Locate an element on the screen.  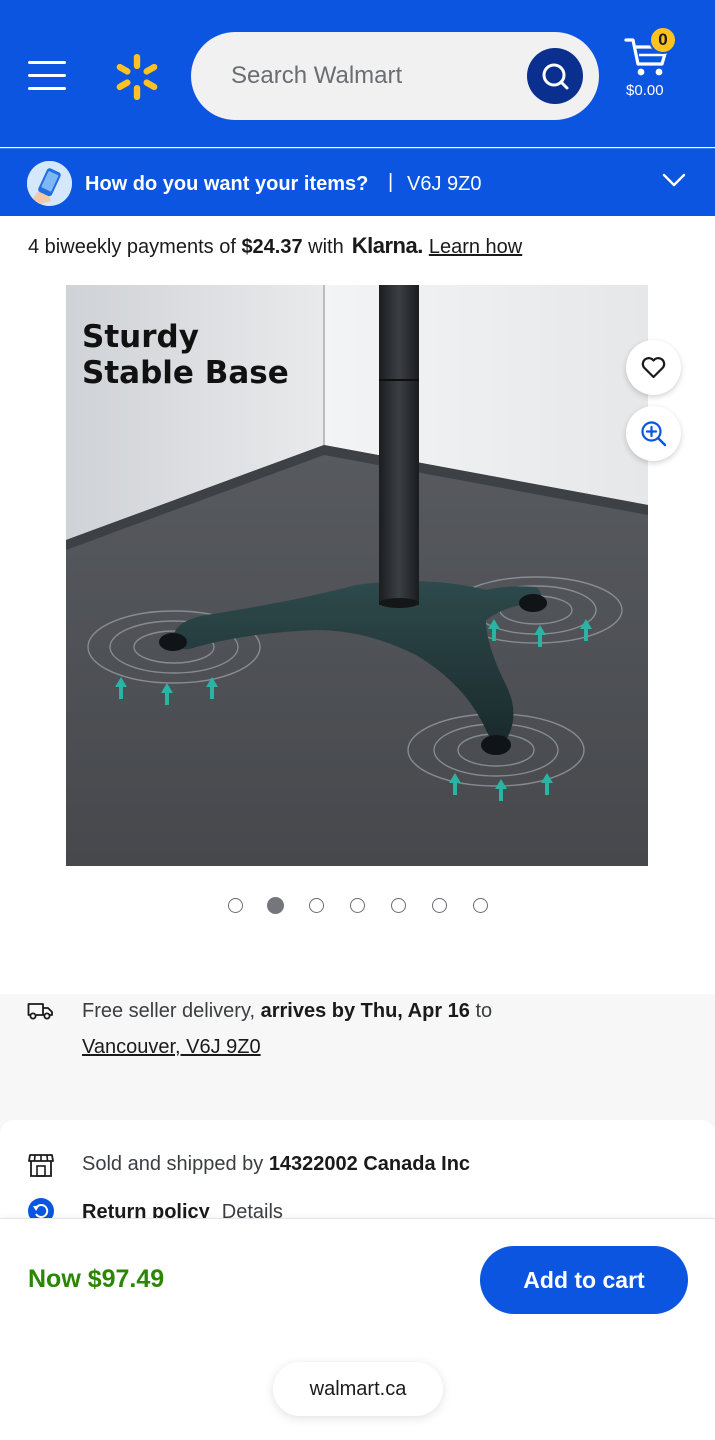
seller-prefix: Sold and shipped by is located at coordinates (175, 1164).